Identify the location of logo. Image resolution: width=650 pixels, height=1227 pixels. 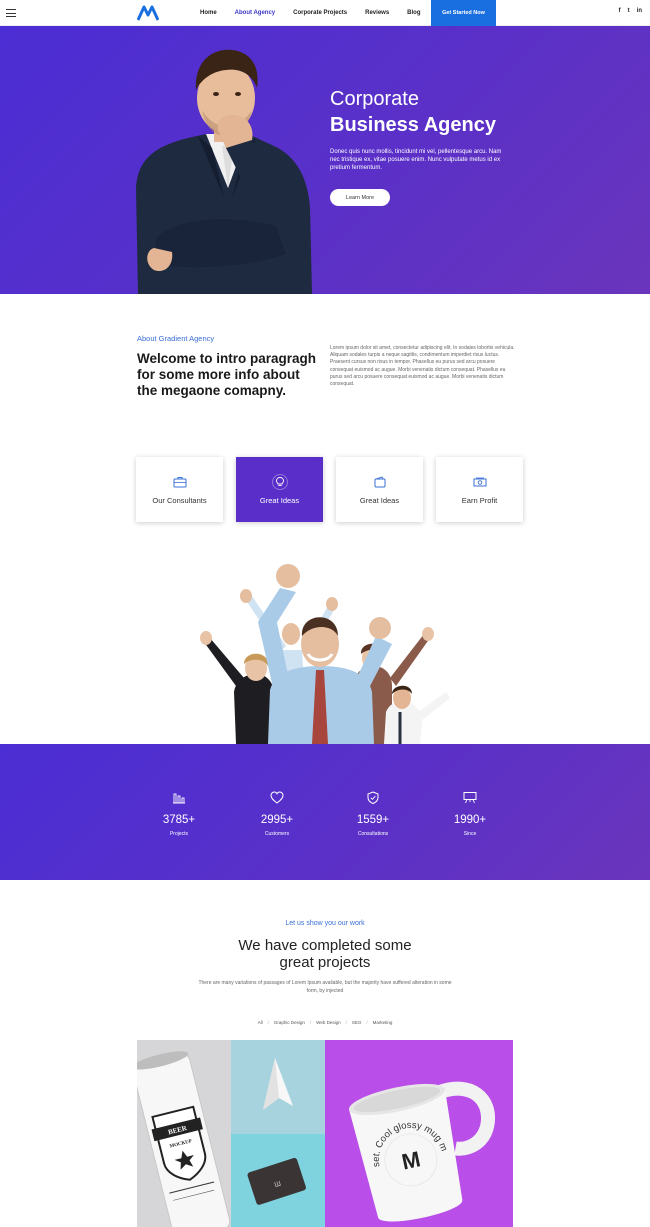
(148, 13).